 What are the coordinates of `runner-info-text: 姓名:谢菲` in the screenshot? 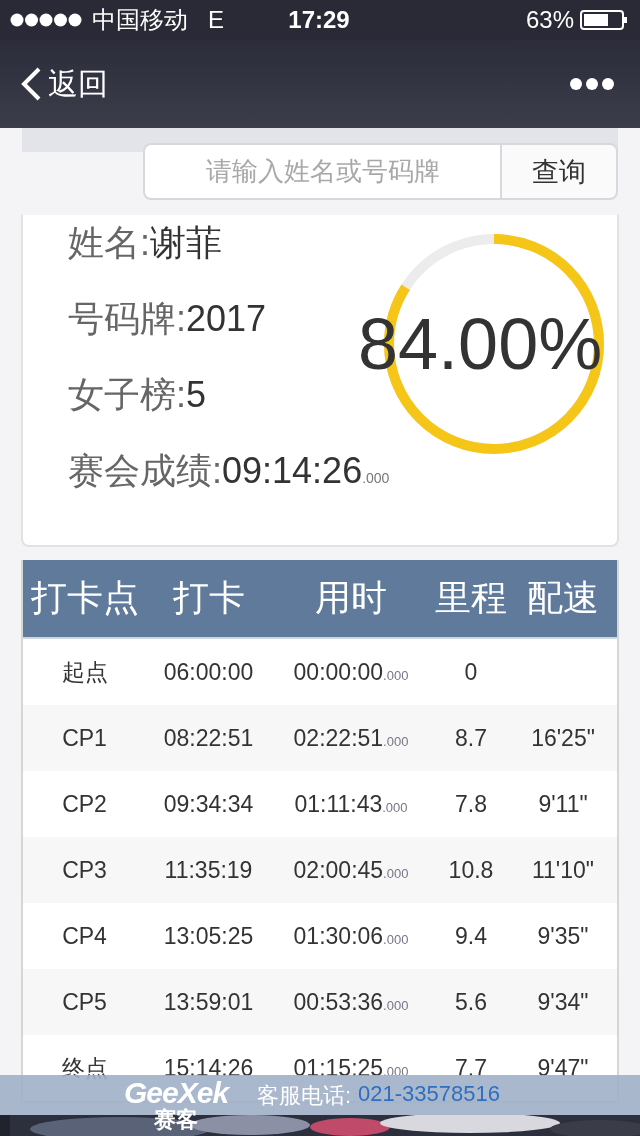 It's located at (145, 243).